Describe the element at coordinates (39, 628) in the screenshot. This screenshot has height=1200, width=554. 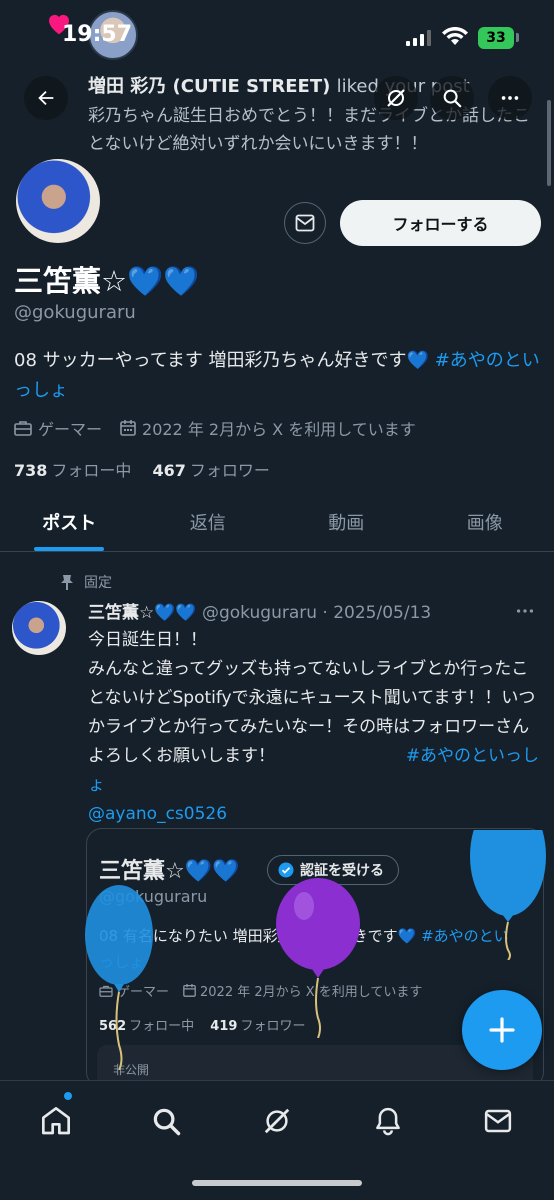
I see `post-avatar` at that location.